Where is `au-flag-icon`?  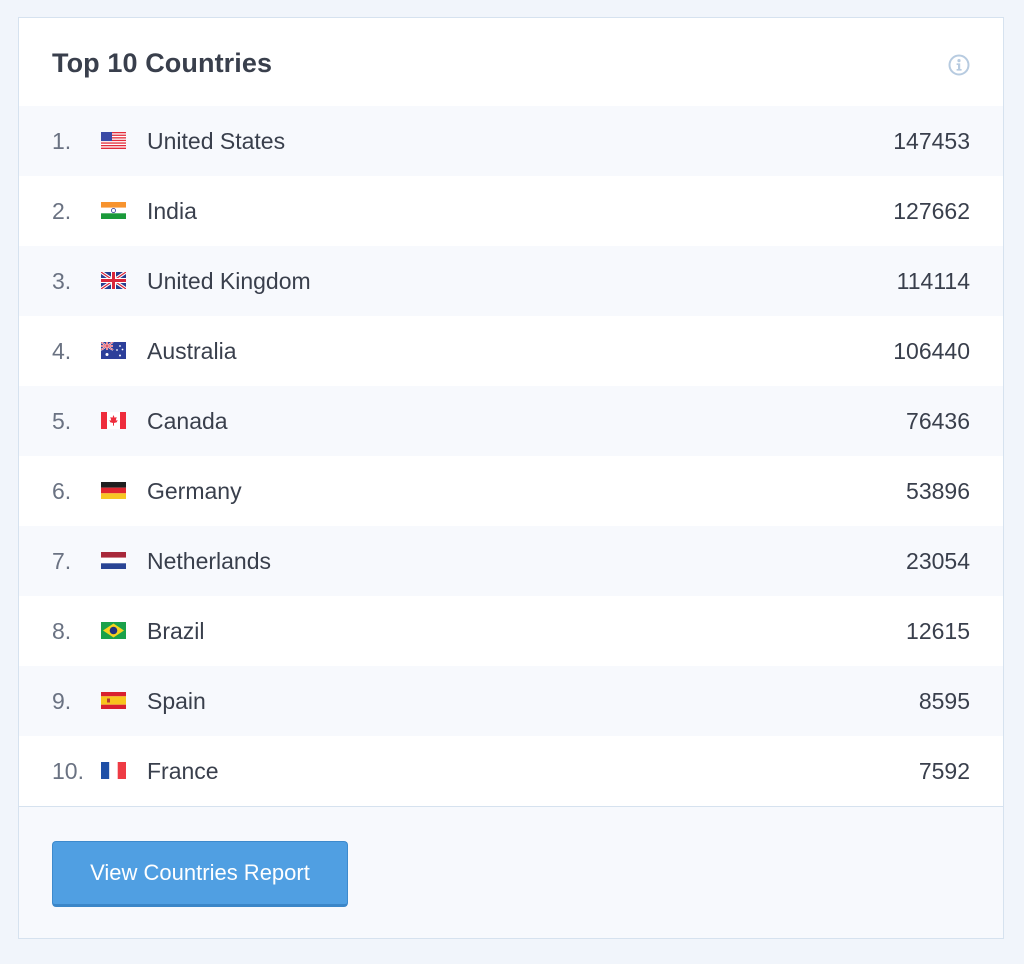
au-flag-icon is located at coordinates (113, 350).